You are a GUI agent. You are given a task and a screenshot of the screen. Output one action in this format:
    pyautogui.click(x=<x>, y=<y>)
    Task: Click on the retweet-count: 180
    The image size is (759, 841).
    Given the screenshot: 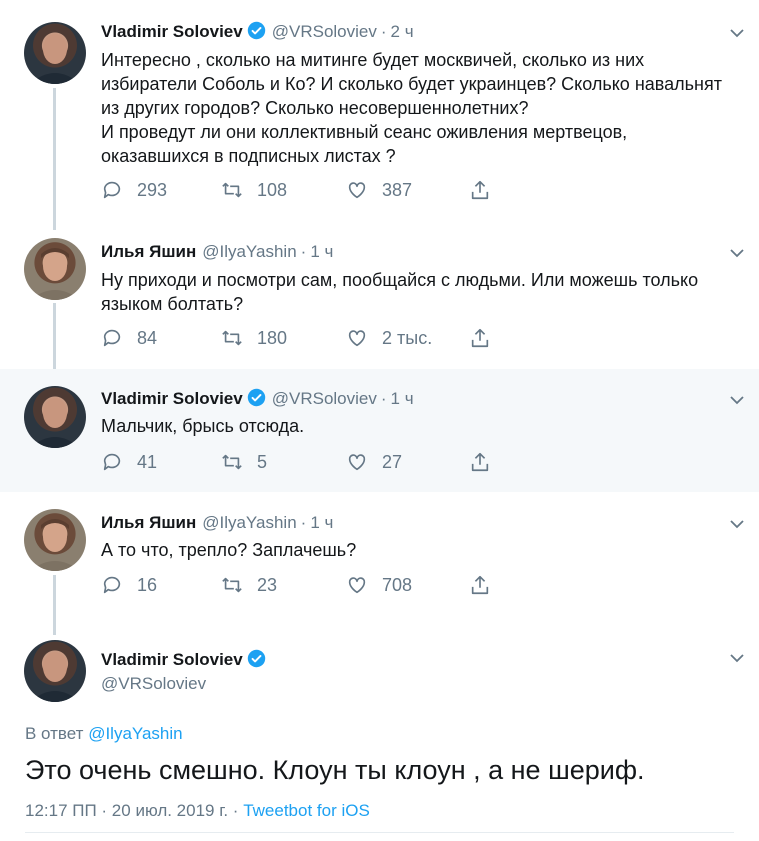 What is the action you would take?
    pyautogui.click(x=272, y=337)
    